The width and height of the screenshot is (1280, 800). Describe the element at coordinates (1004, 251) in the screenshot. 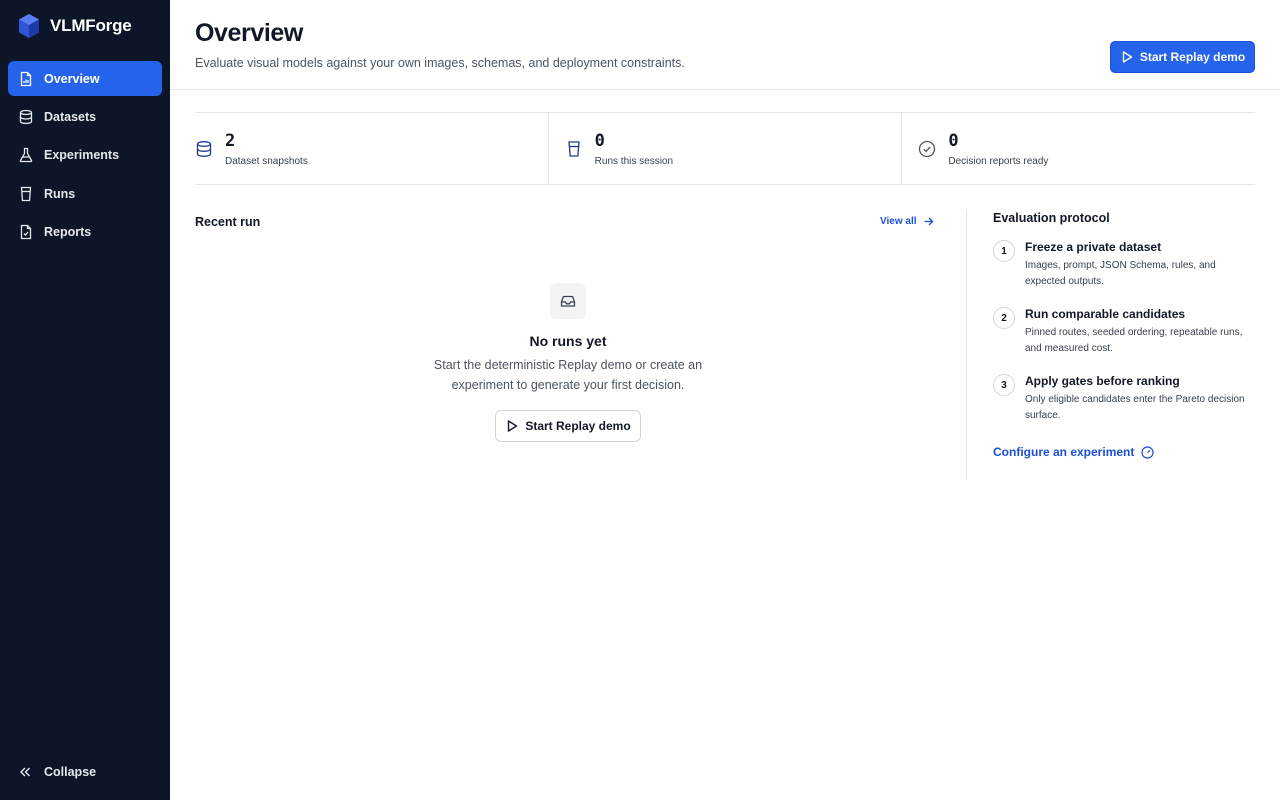

I see `step-number: 1` at that location.